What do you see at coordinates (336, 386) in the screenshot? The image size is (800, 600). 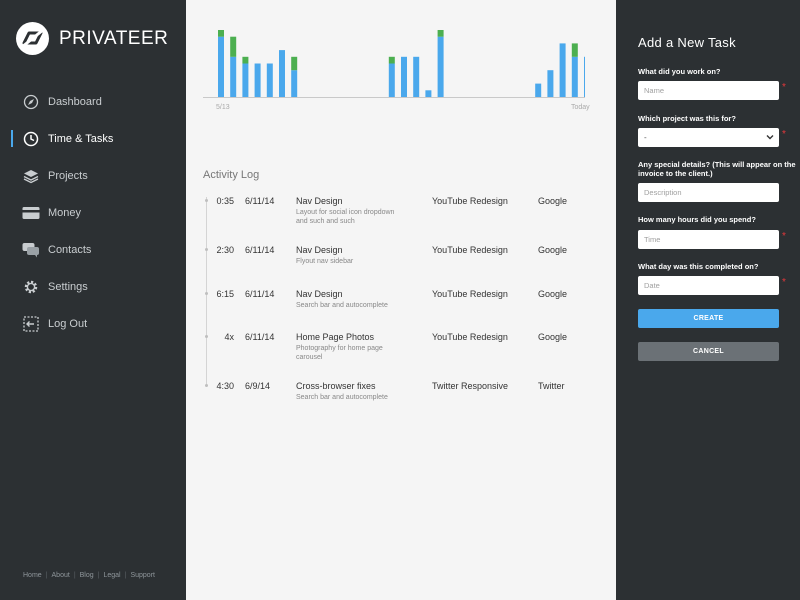 I see `activity-task: Cross-browser fixes` at bounding box center [336, 386].